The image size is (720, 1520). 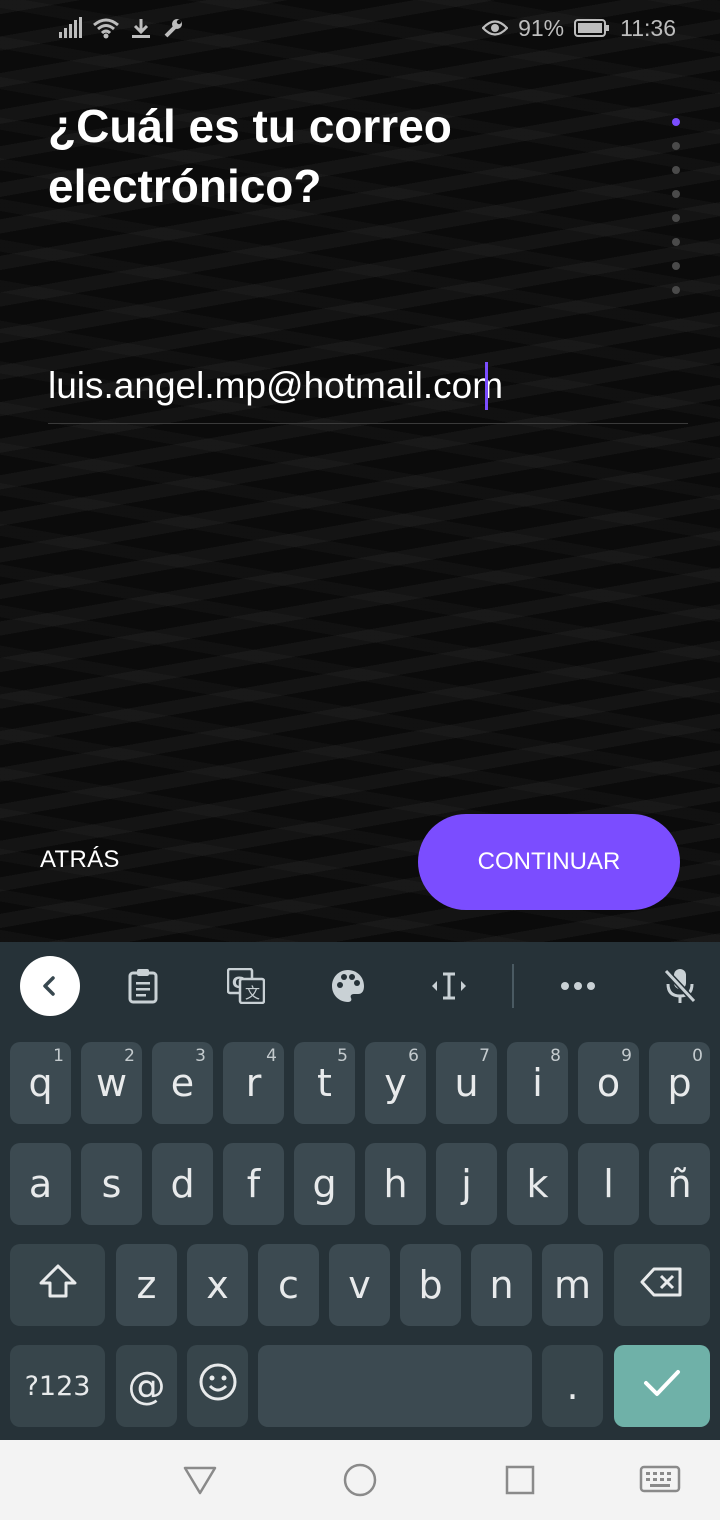 I want to click on status-bar: 91% 11:36, so click(x=360, y=28).